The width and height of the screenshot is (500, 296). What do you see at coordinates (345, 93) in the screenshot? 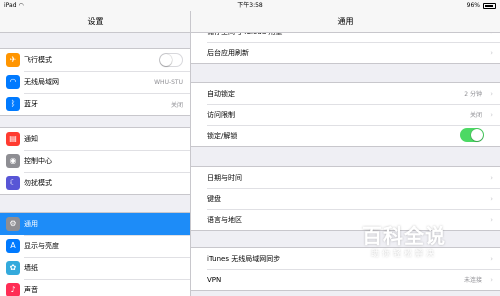
I see `settings-row: 自动锁定 2 分钟 ›` at bounding box center [345, 93].